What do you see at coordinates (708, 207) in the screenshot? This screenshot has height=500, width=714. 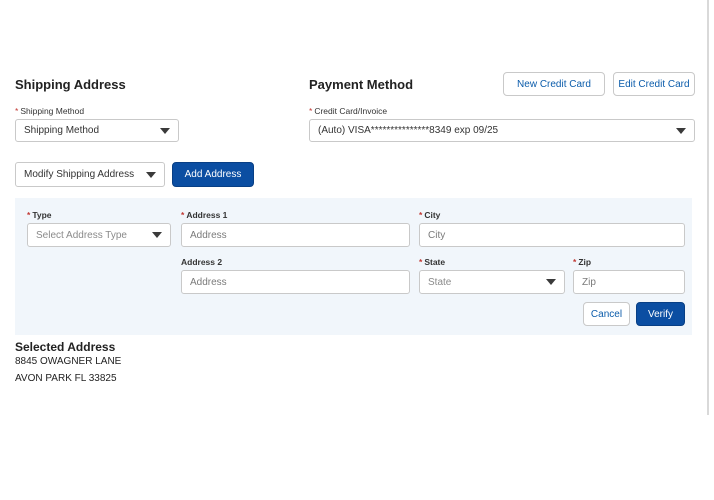 I see `window-edge` at bounding box center [708, 207].